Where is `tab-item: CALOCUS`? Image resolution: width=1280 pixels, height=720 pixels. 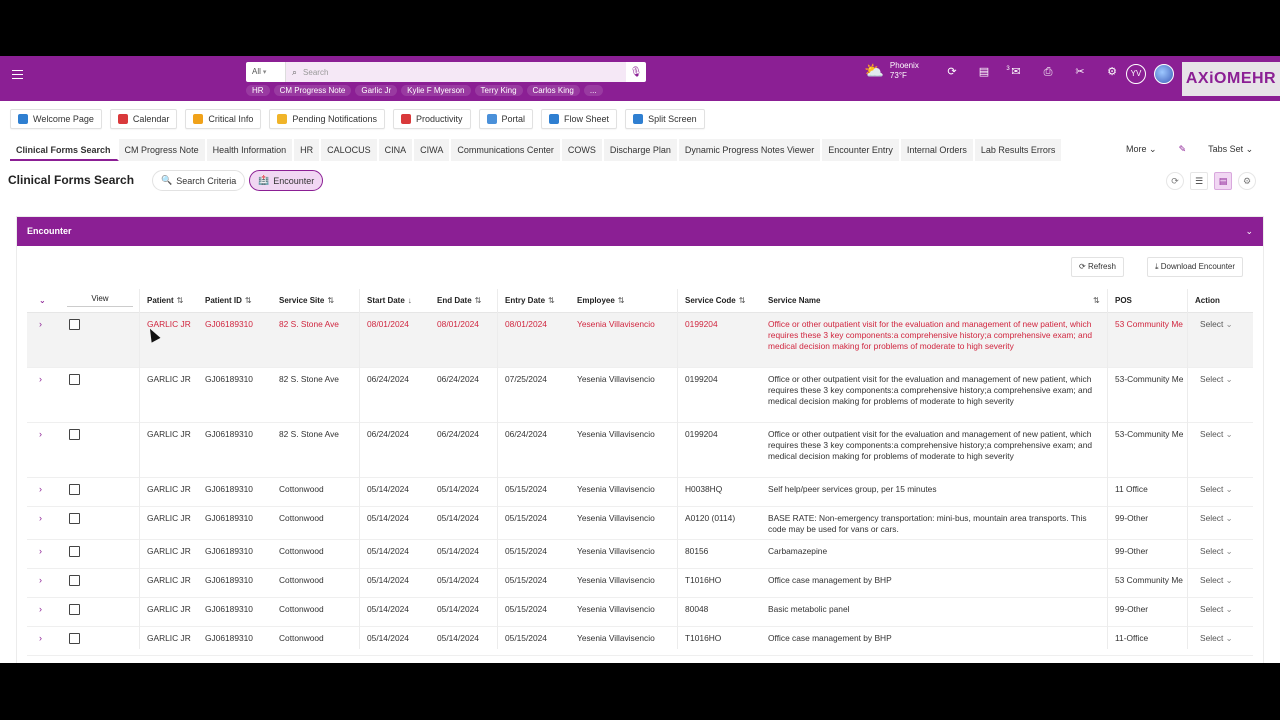 tab-item: CALOCUS is located at coordinates (350, 150).